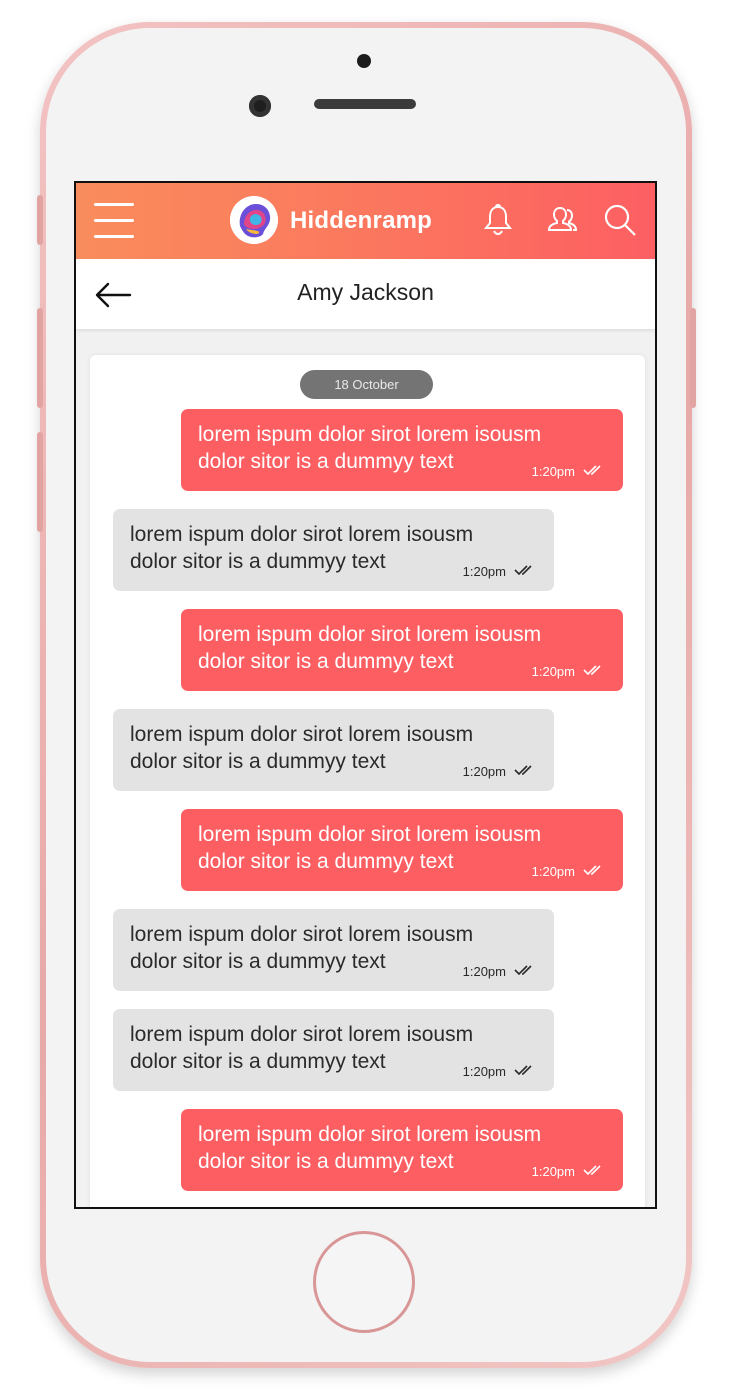 The image size is (734, 1396). I want to click on mute-switch, so click(40, 220).